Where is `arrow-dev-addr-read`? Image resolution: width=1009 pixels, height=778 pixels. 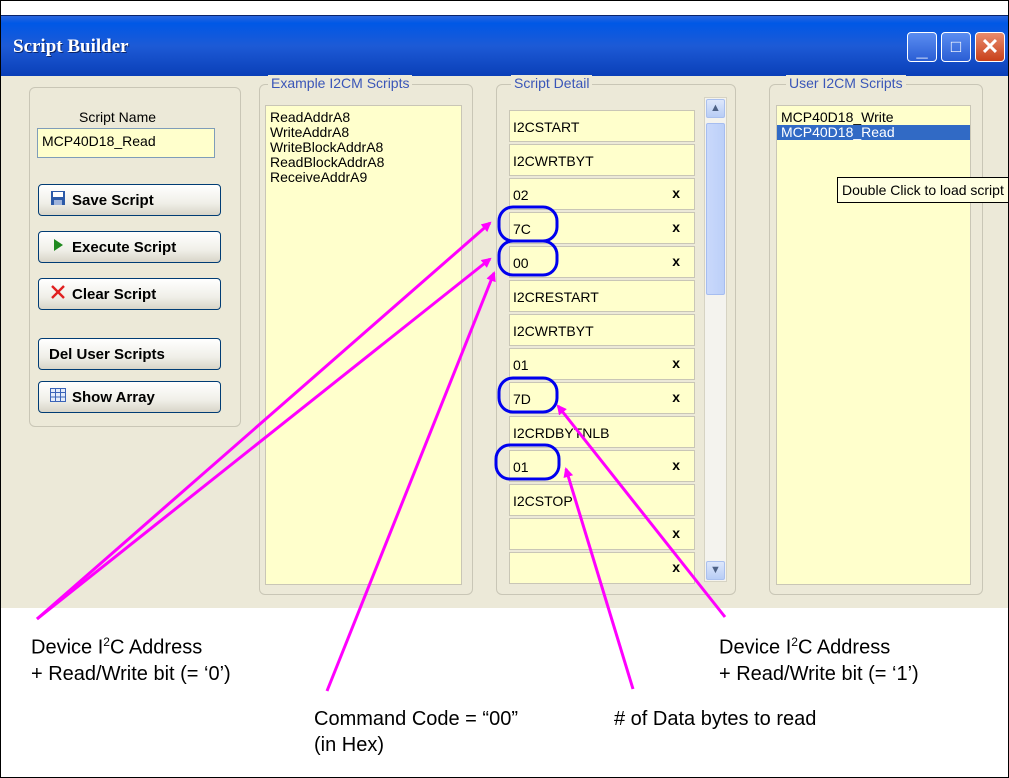 arrow-dev-addr-read is located at coordinates (641, 511).